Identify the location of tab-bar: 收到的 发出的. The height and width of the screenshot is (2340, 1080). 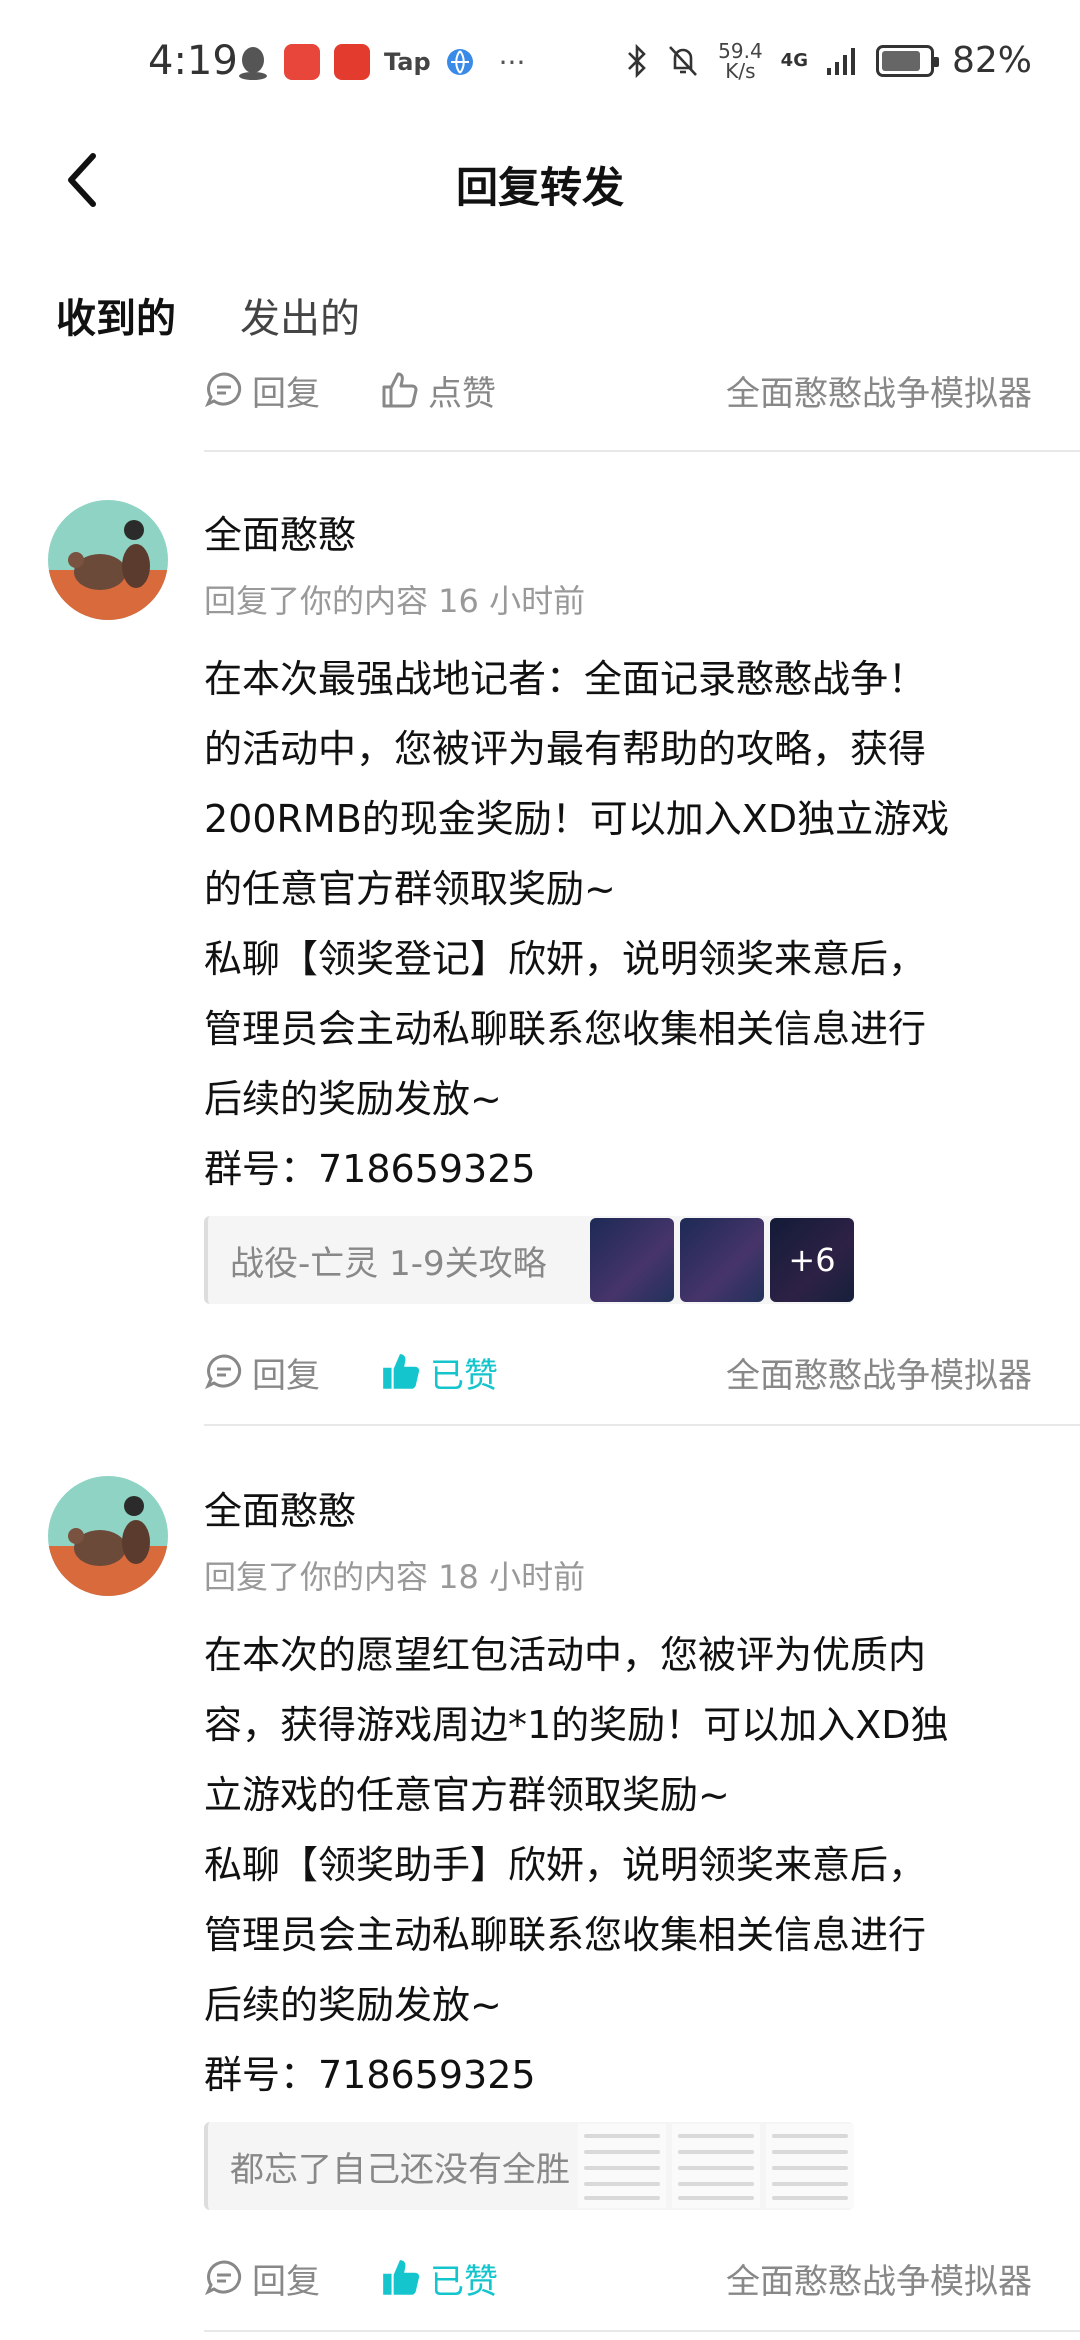
(540, 315).